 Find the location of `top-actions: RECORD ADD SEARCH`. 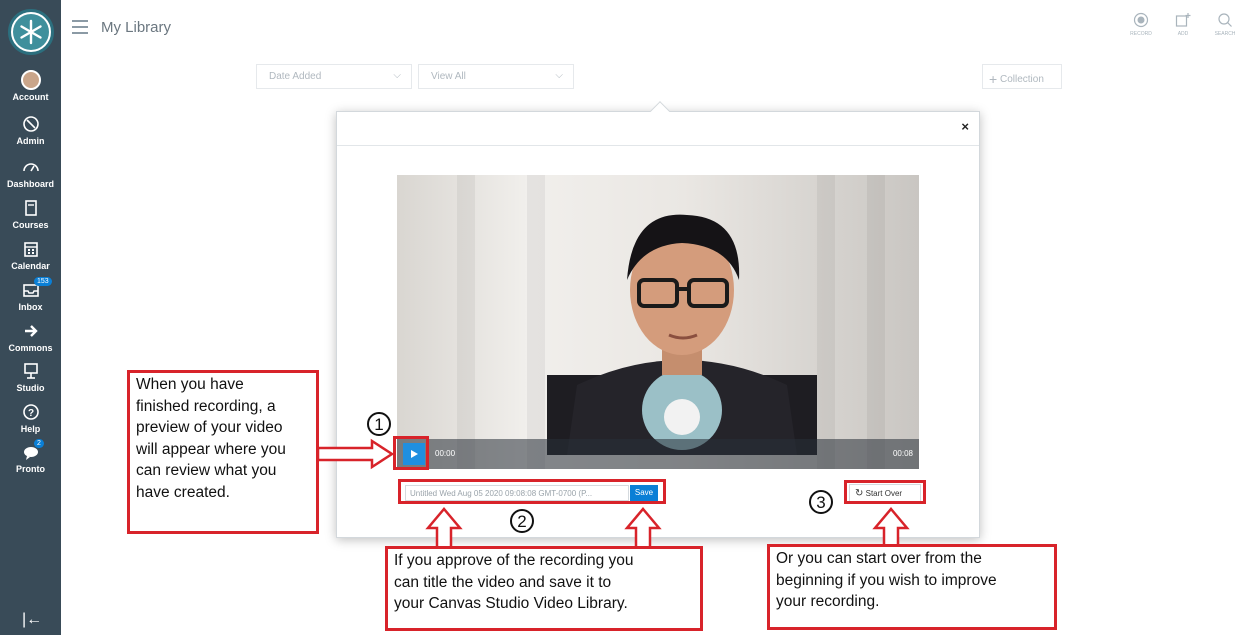

top-actions: RECORD ADD SEARCH is located at coordinates (1183, 24).